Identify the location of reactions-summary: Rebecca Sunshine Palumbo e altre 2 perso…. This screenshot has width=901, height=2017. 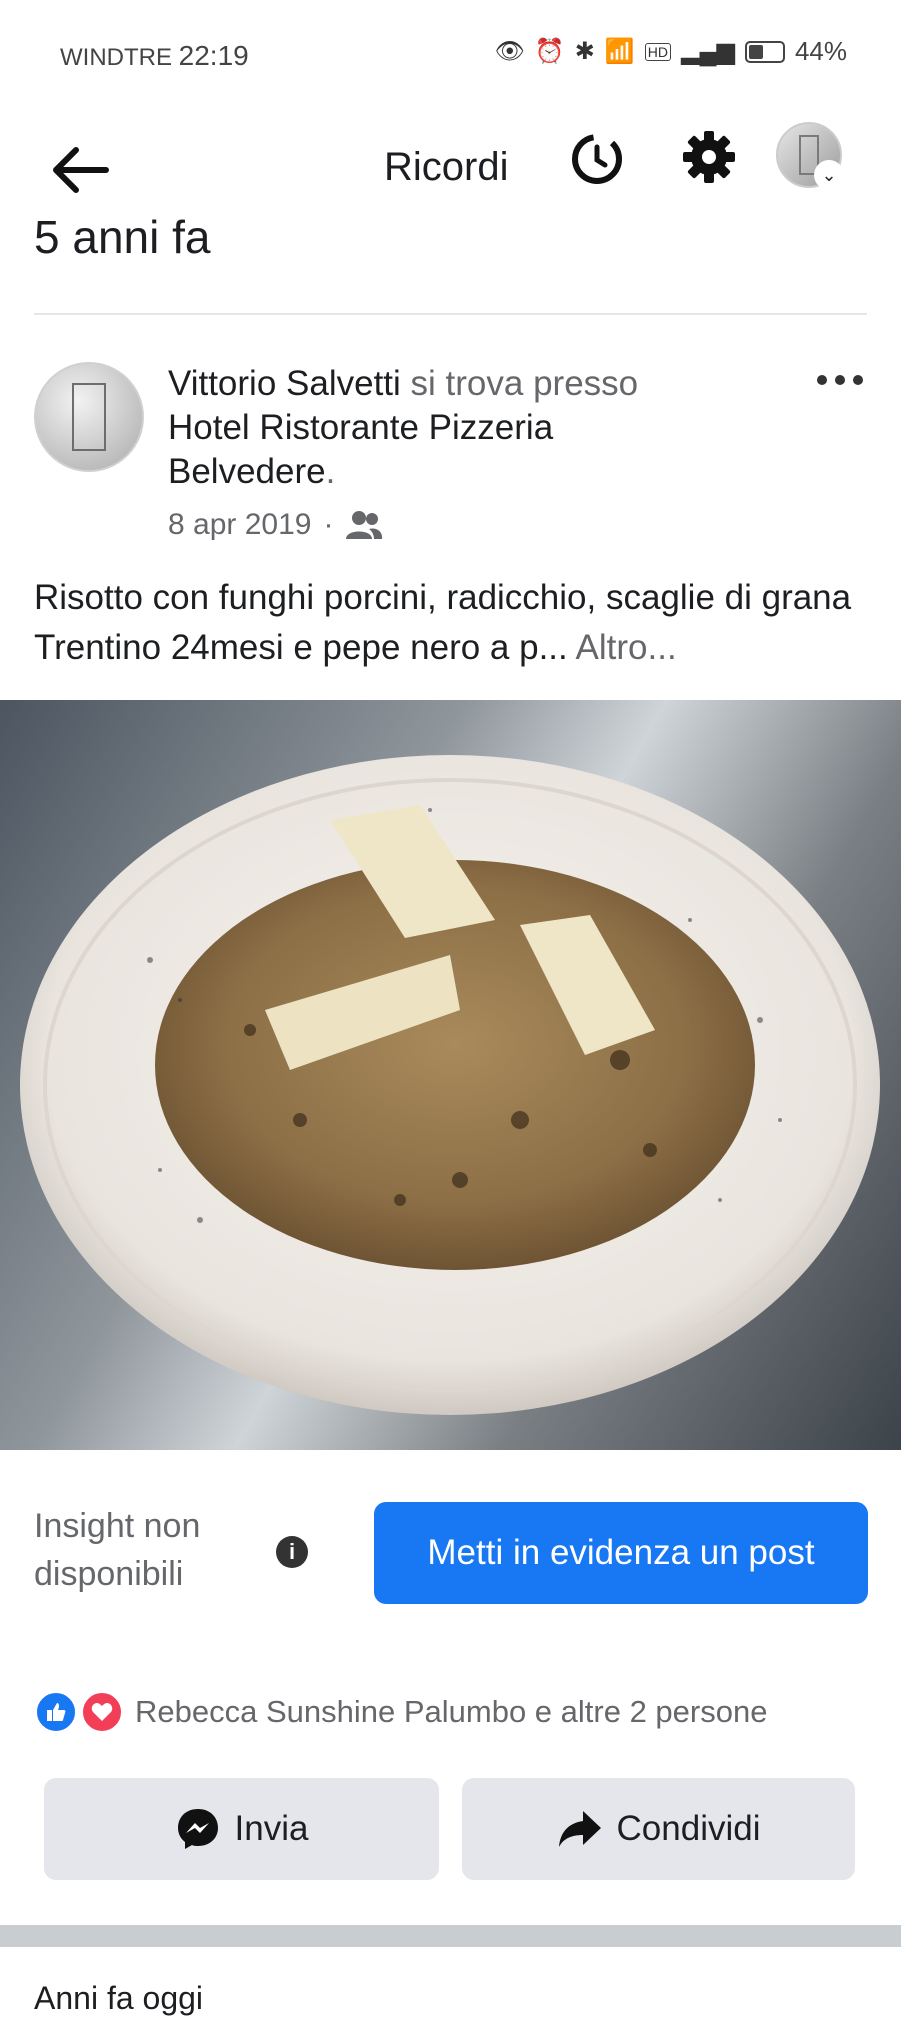
(451, 1712).